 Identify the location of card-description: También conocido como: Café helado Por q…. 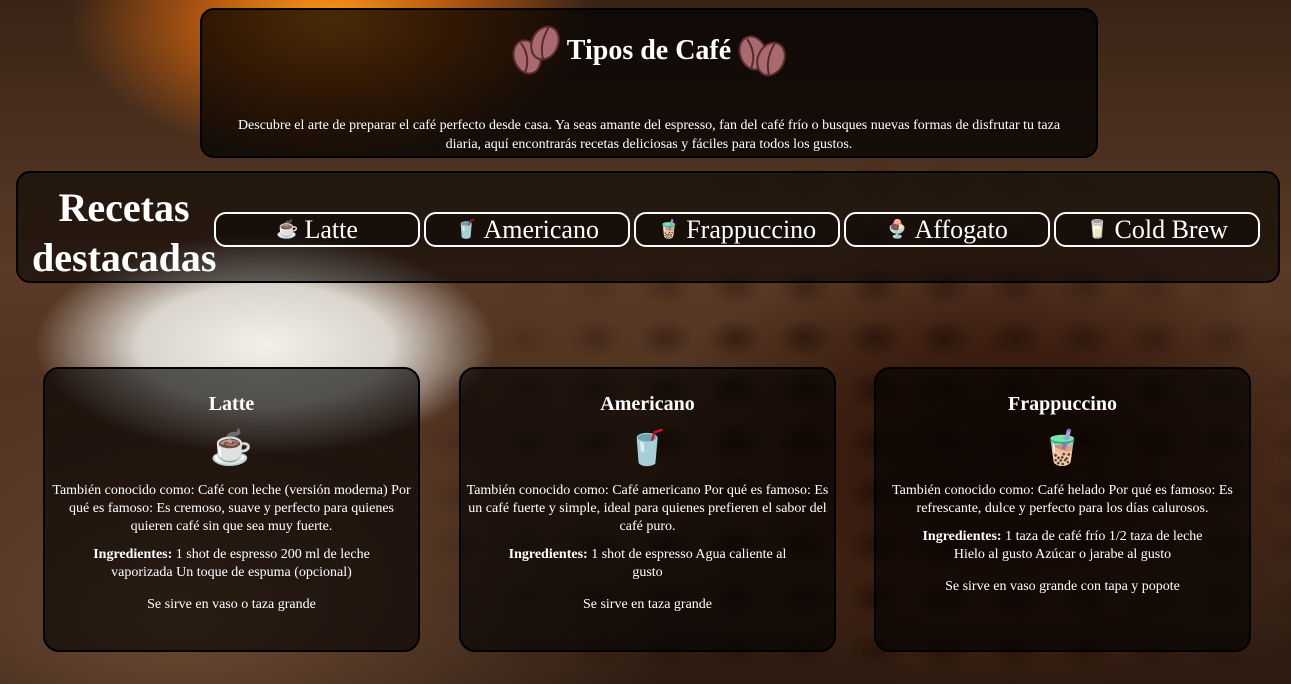
(1062, 499).